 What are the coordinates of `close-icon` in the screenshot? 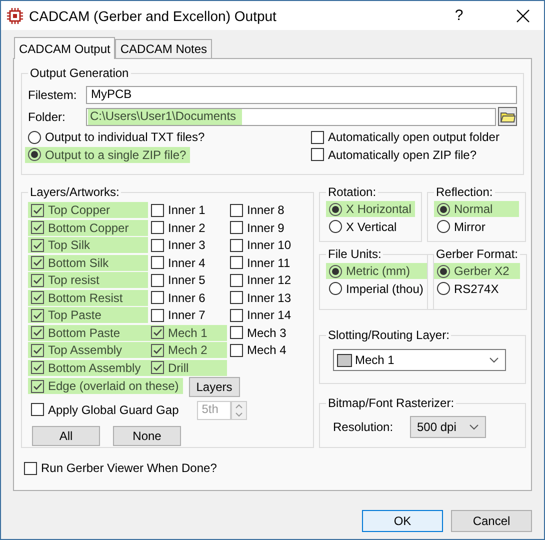 It's located at (523, 15).